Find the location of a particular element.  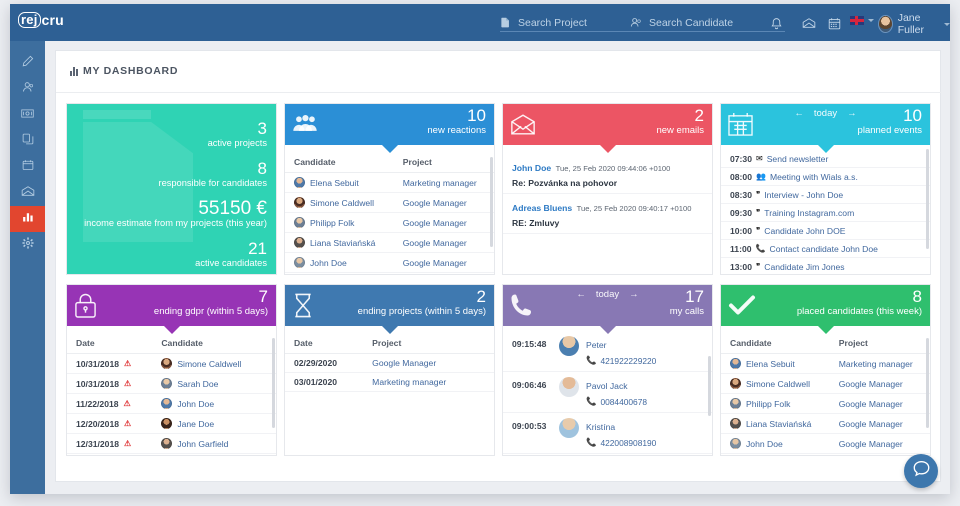

gear-icon is located at coordinates (27, 245).